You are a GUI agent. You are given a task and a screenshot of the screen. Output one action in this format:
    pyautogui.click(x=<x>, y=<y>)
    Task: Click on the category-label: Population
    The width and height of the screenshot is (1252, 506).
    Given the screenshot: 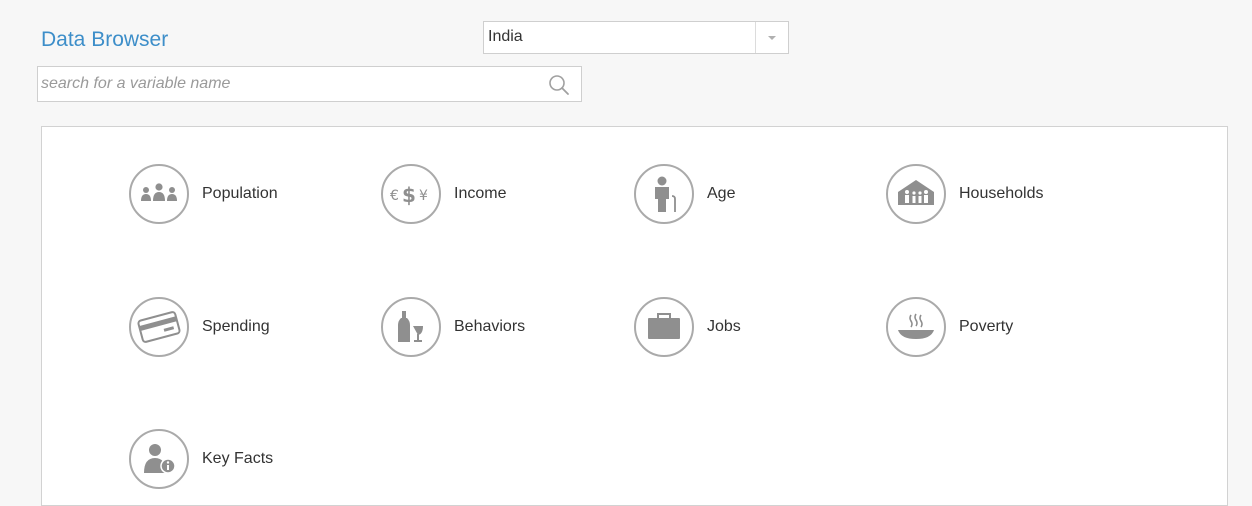 What is the action you would take?
    pyautogui.click(x=240, y=193)
    